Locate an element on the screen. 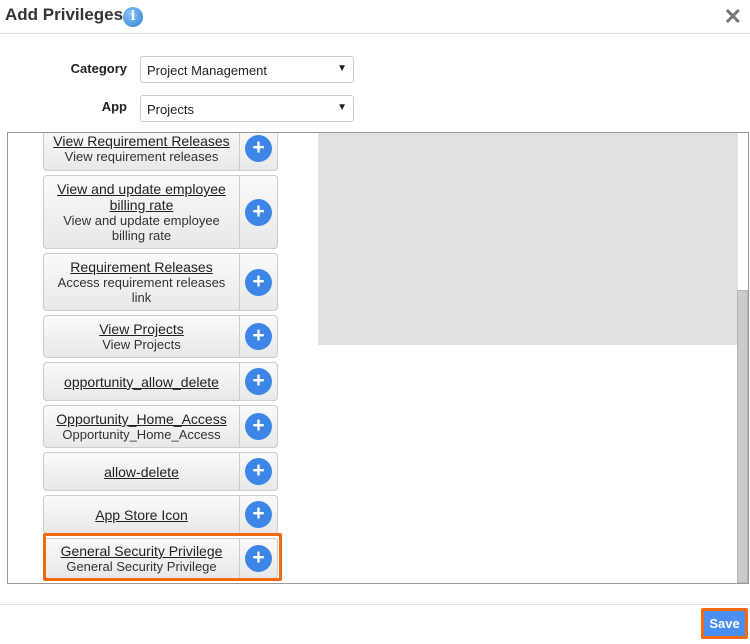 The image size is (750, 644). save-button: Save is located at coordinates (724, 623).